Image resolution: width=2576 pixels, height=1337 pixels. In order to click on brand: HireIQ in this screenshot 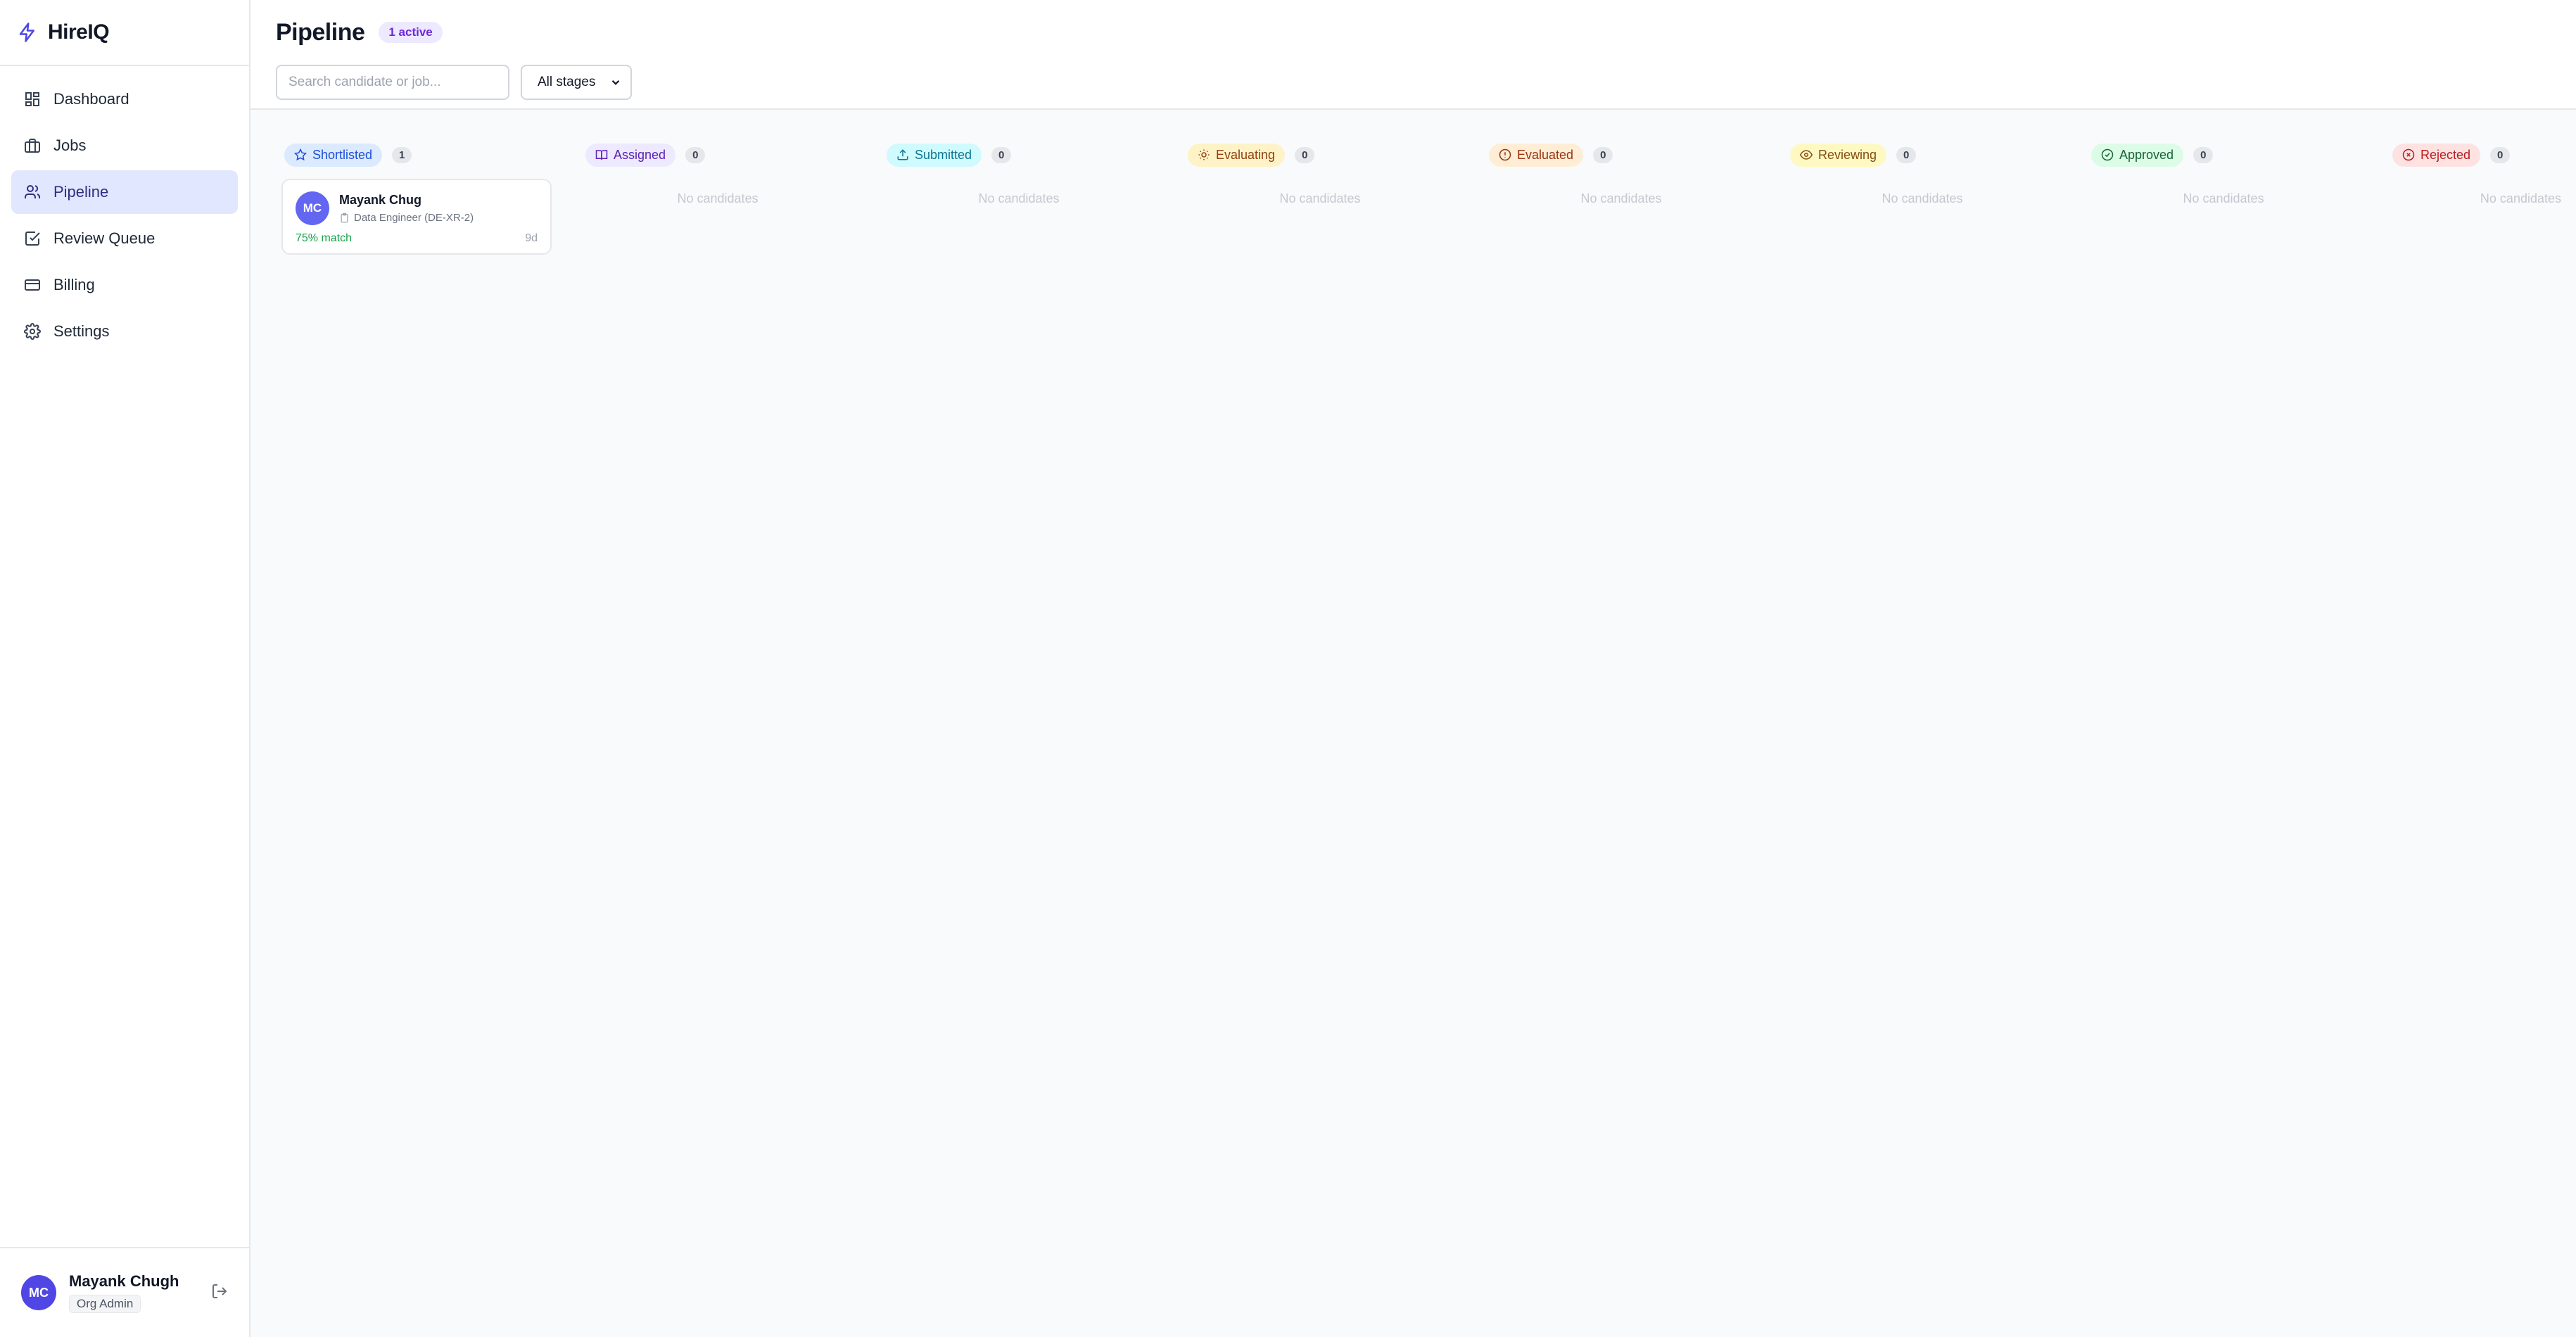, I will do `click(124, 33)`.